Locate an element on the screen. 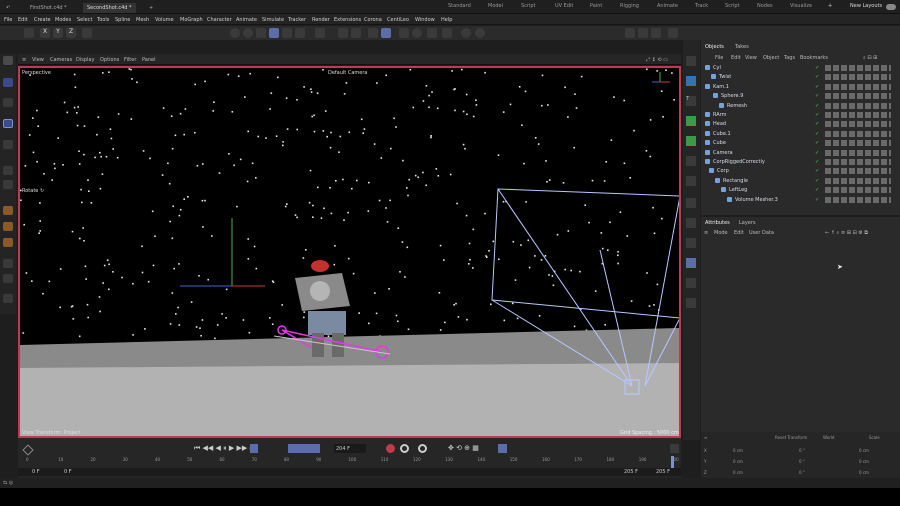  search-icon is located at coordinates (8, 60).